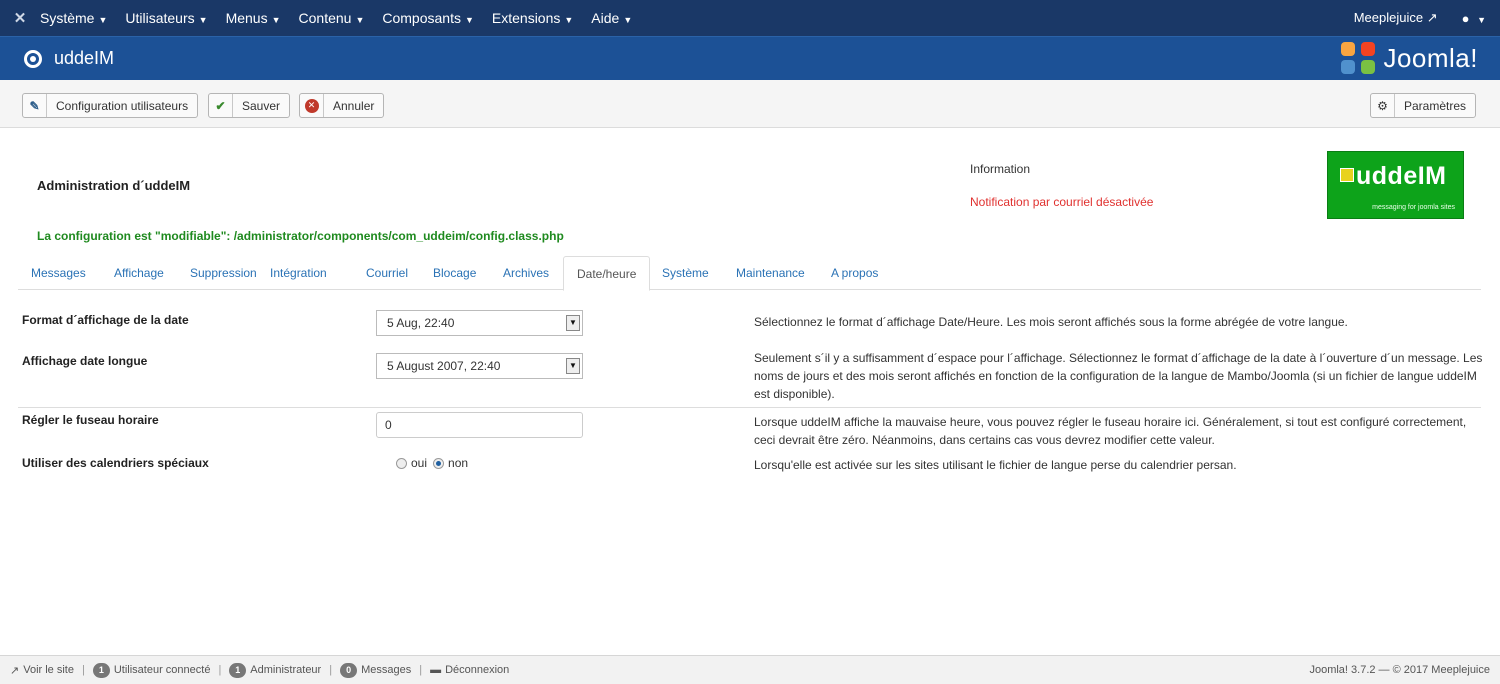 This screenshot has width=1500, height=684. I want to click on menu-label: Extensions, so click(526, 18).